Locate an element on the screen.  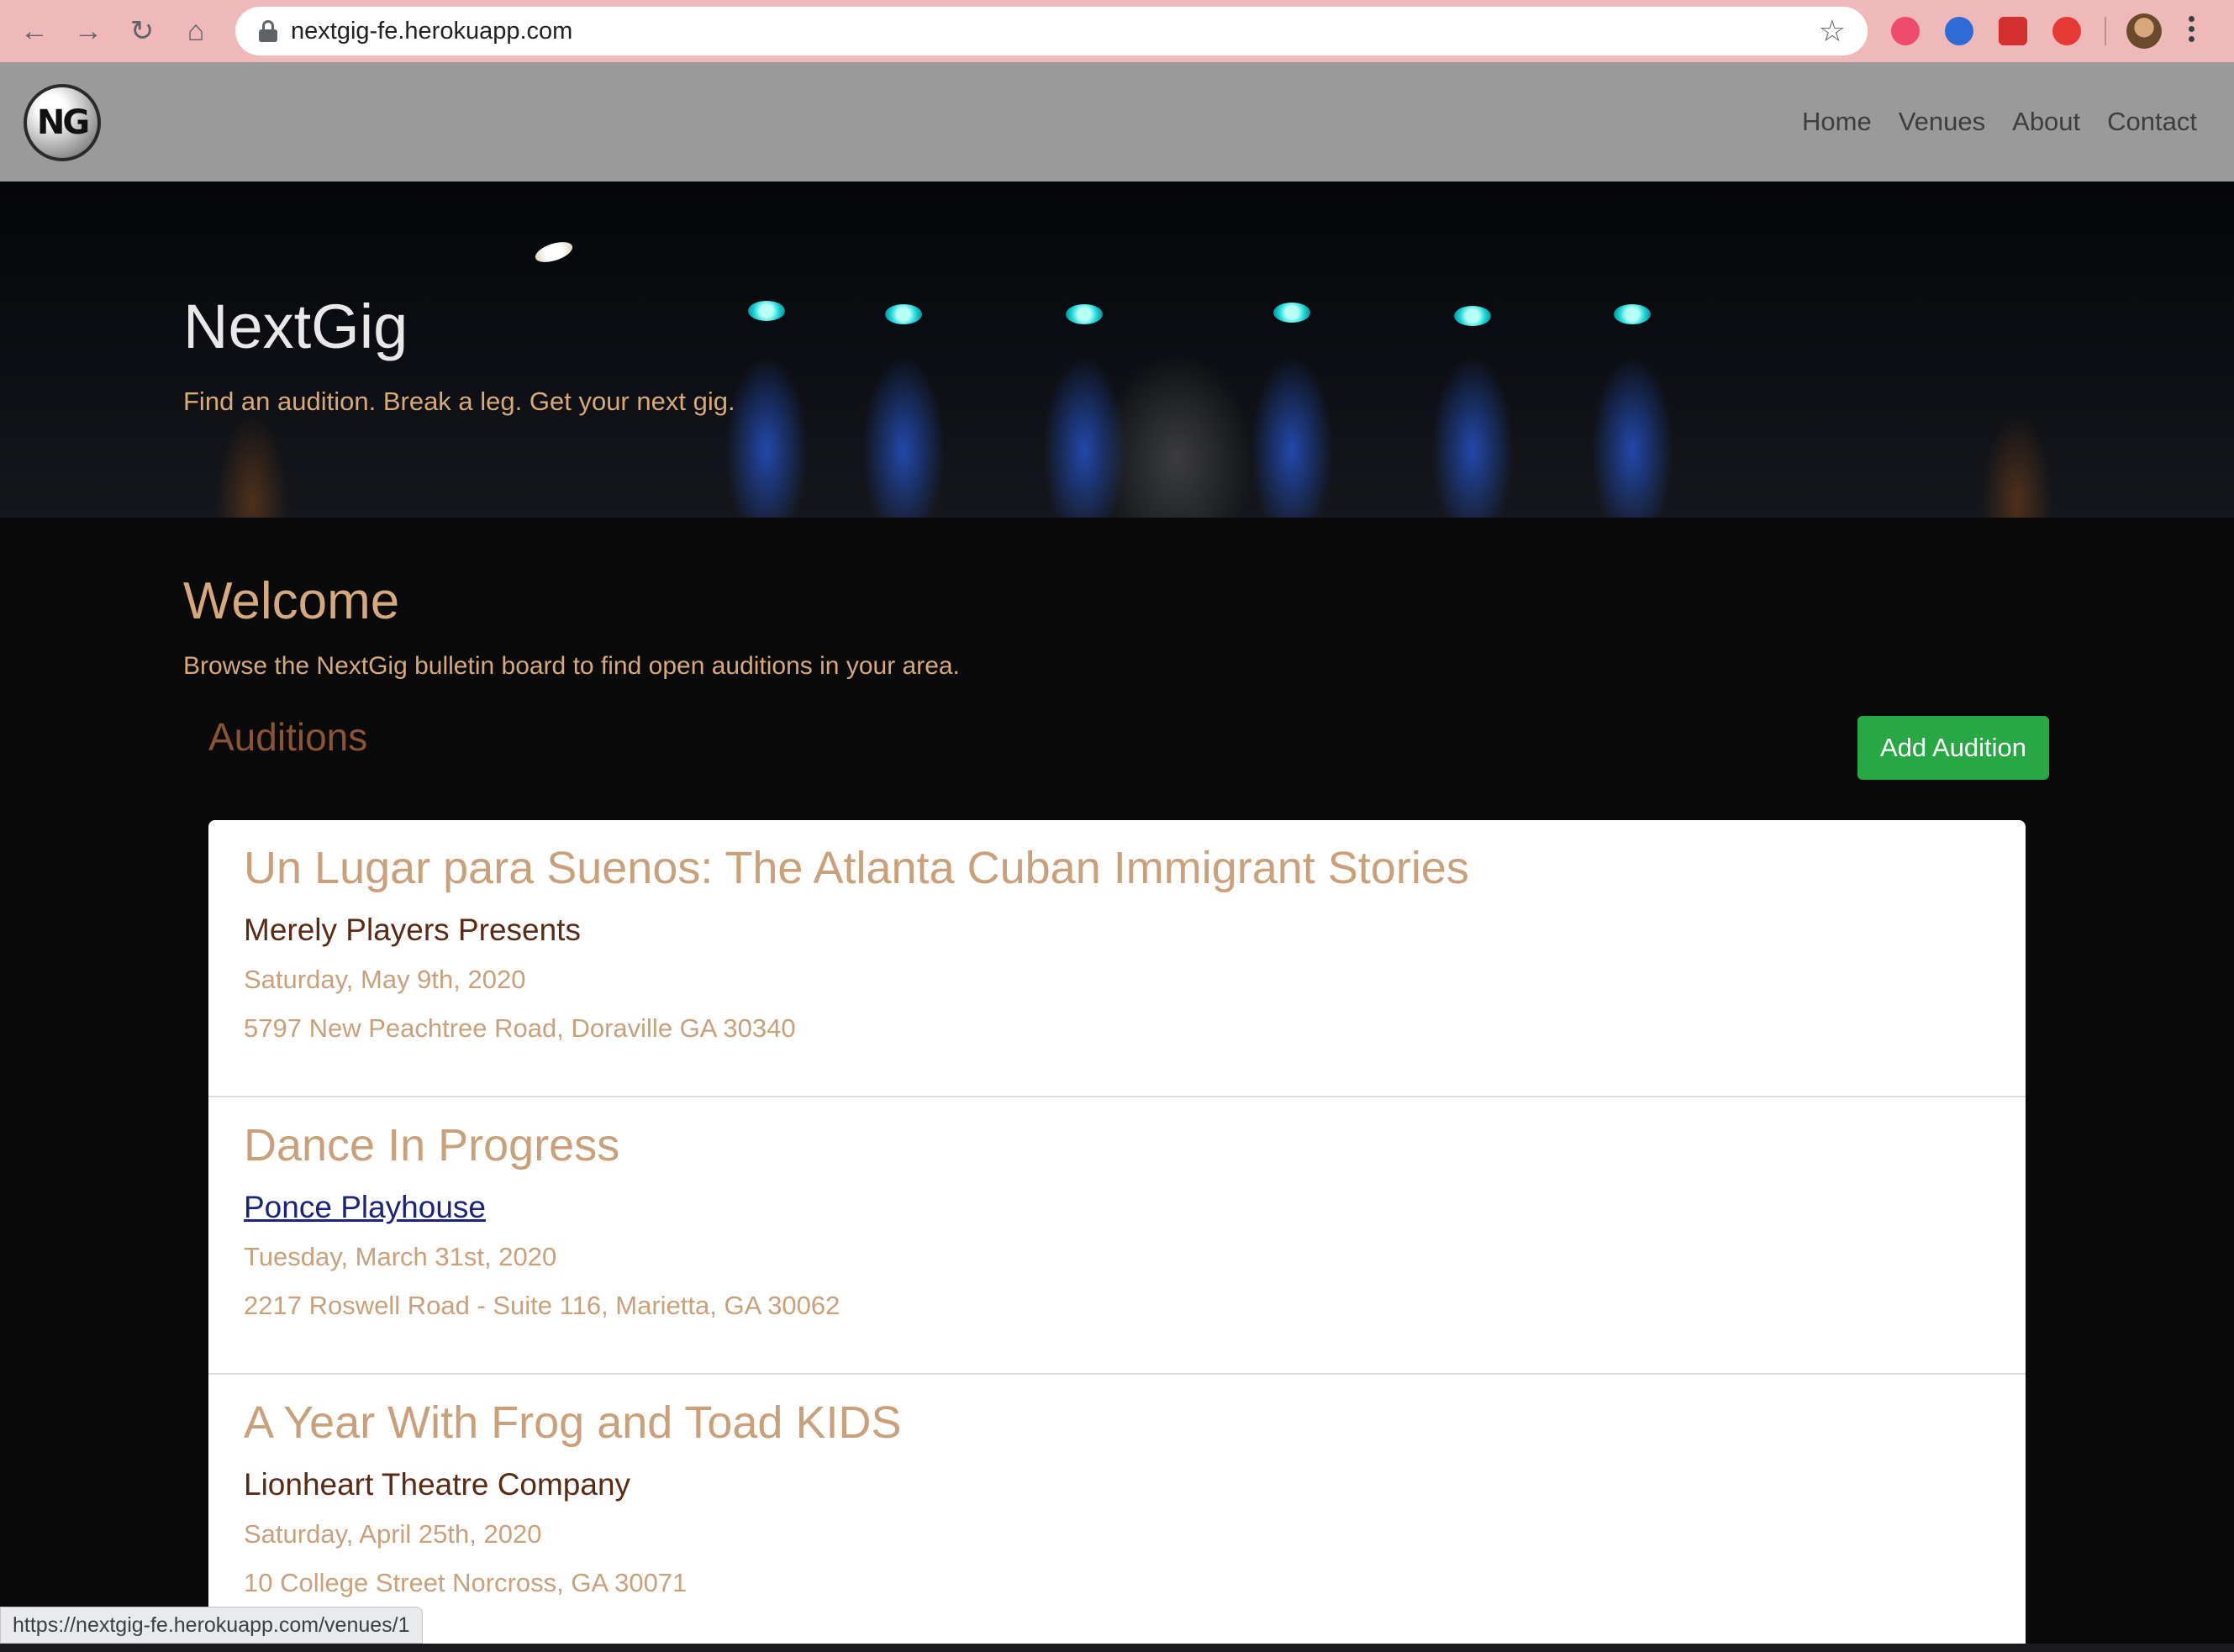
nav-links: Home Venues About Contact is located at coordinates (1986, 122).